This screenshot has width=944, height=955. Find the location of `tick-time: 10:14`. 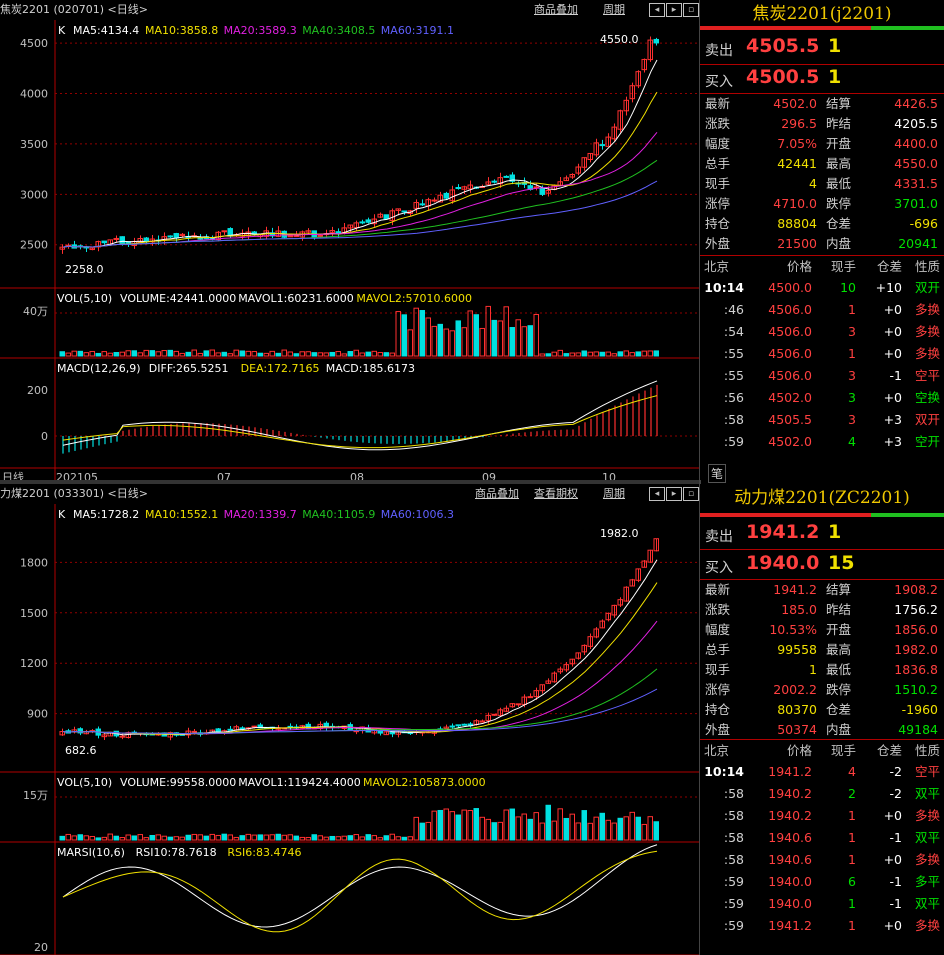

tick-time: 10:14 is located at coordinates (724, 771).